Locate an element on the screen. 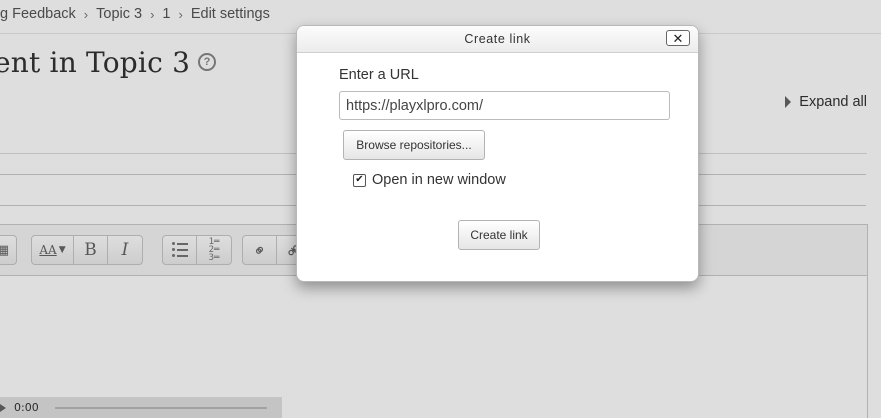 The height and width of the screenshot is (418, 881). create-link-label: Create link is located at coordinates (499, 235).